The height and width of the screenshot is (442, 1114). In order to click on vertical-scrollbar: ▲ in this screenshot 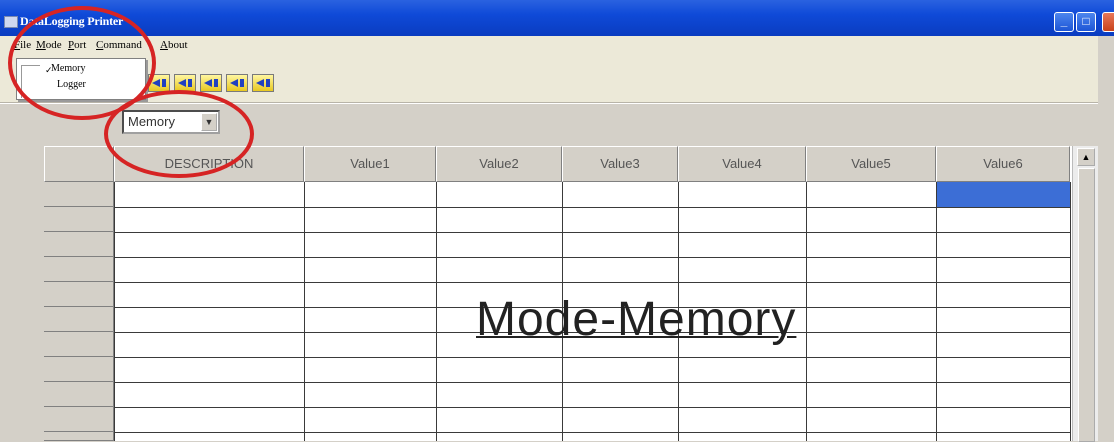, I will do `click(1085, 294)`.